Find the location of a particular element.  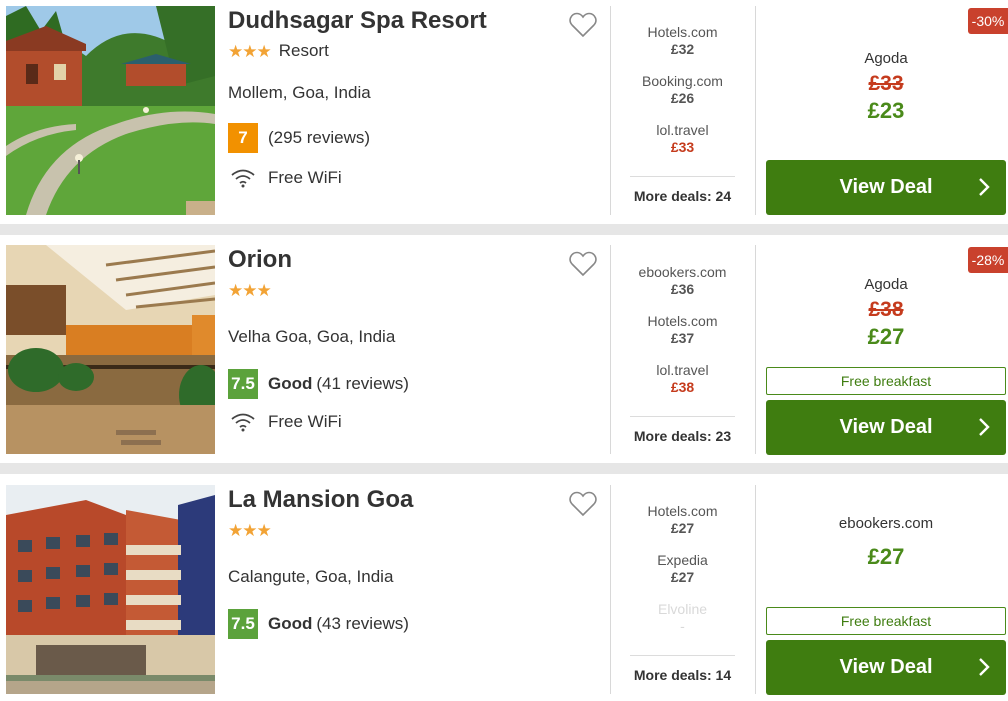

property-type: Resort is located at coordinates (303, 50).